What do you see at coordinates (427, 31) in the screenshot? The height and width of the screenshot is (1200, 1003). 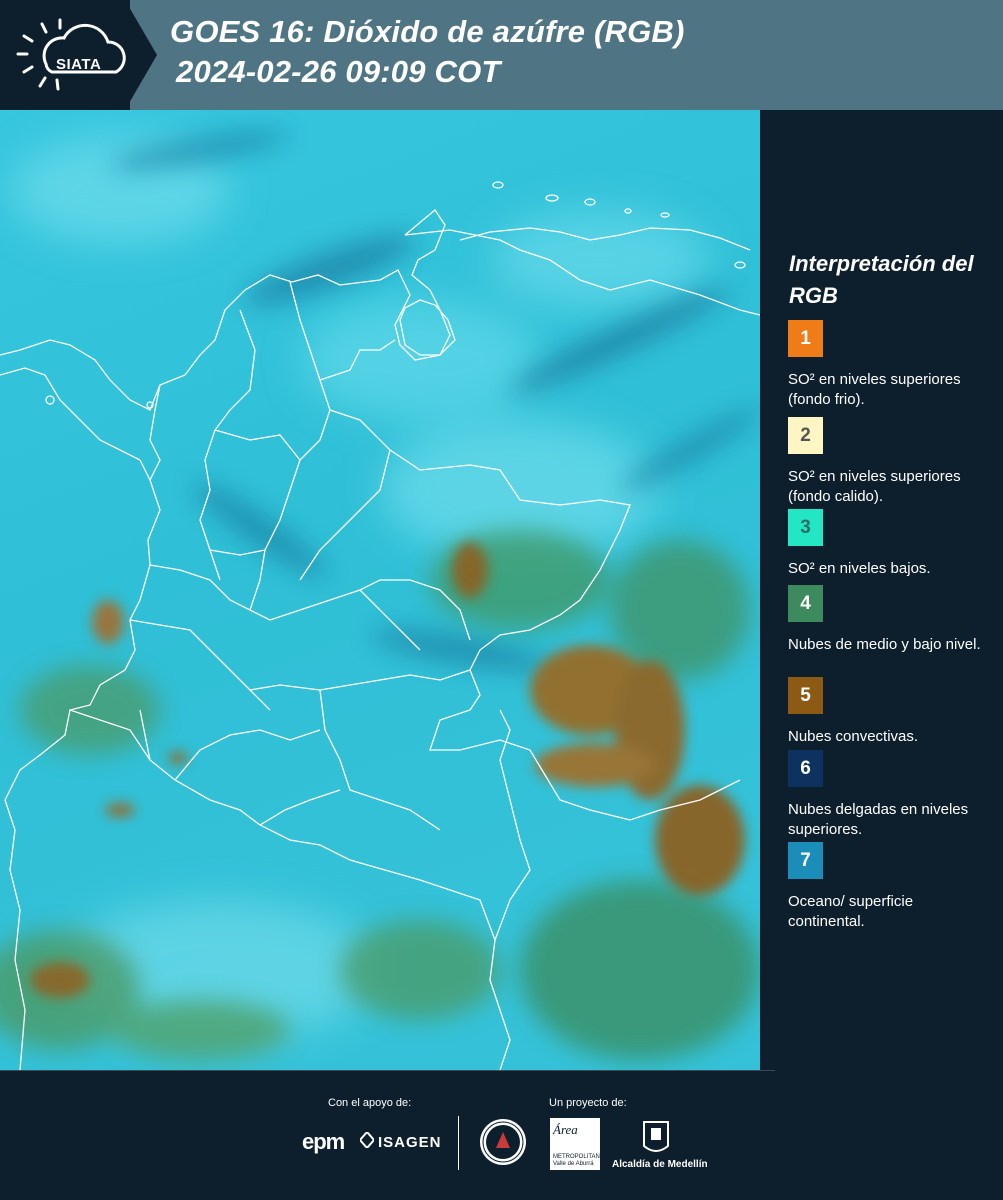 I see `product-title: GOES 16: Dióxido de azúfre (RGB)` at bounding box center [427, 31].